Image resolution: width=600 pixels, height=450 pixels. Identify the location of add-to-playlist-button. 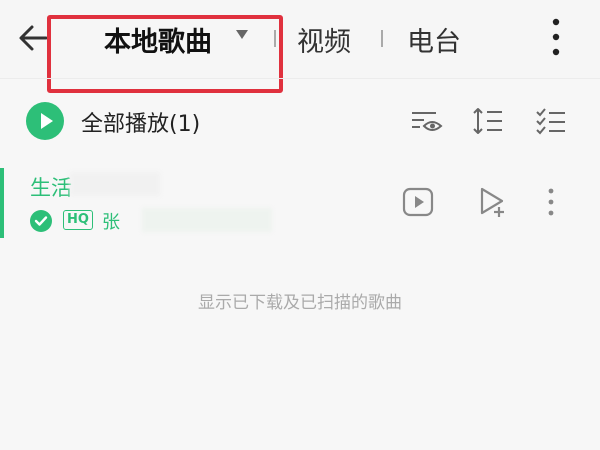
(493, 204).